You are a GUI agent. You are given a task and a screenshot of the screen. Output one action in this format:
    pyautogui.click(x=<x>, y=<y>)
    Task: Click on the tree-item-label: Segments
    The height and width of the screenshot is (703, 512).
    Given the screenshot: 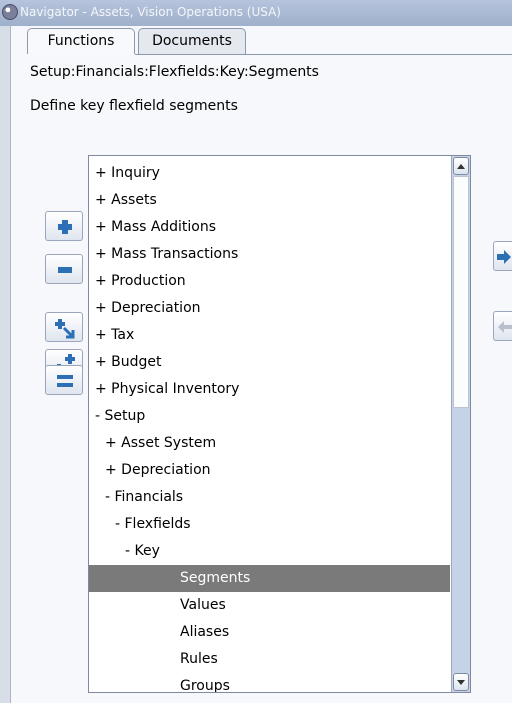 What is the action you would take?
    pyautogui.click(x=215, y=578)
    